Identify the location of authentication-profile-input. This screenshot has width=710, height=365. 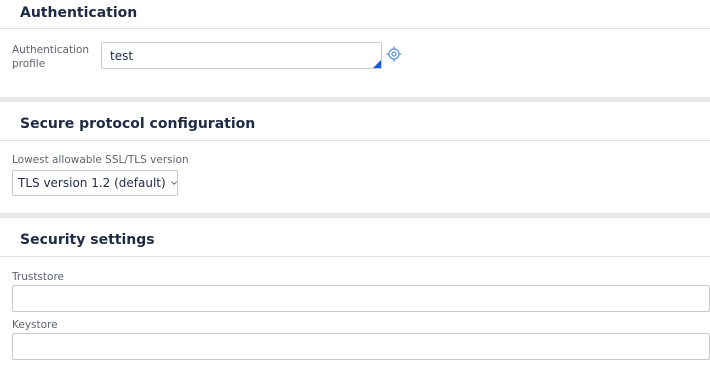
(241, 55).